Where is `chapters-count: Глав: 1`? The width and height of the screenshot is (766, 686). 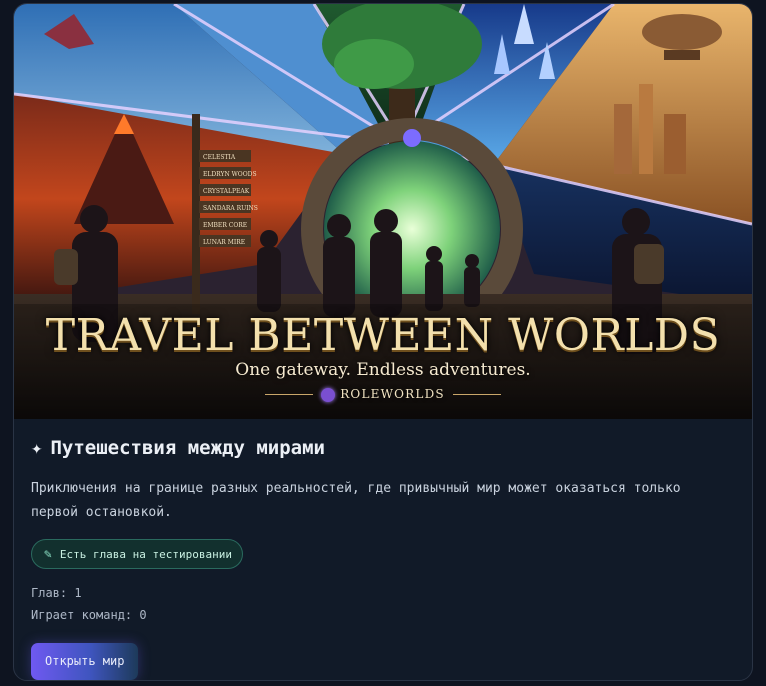
chapters-count: Глав: 1 is located at coordinates (56, 593).